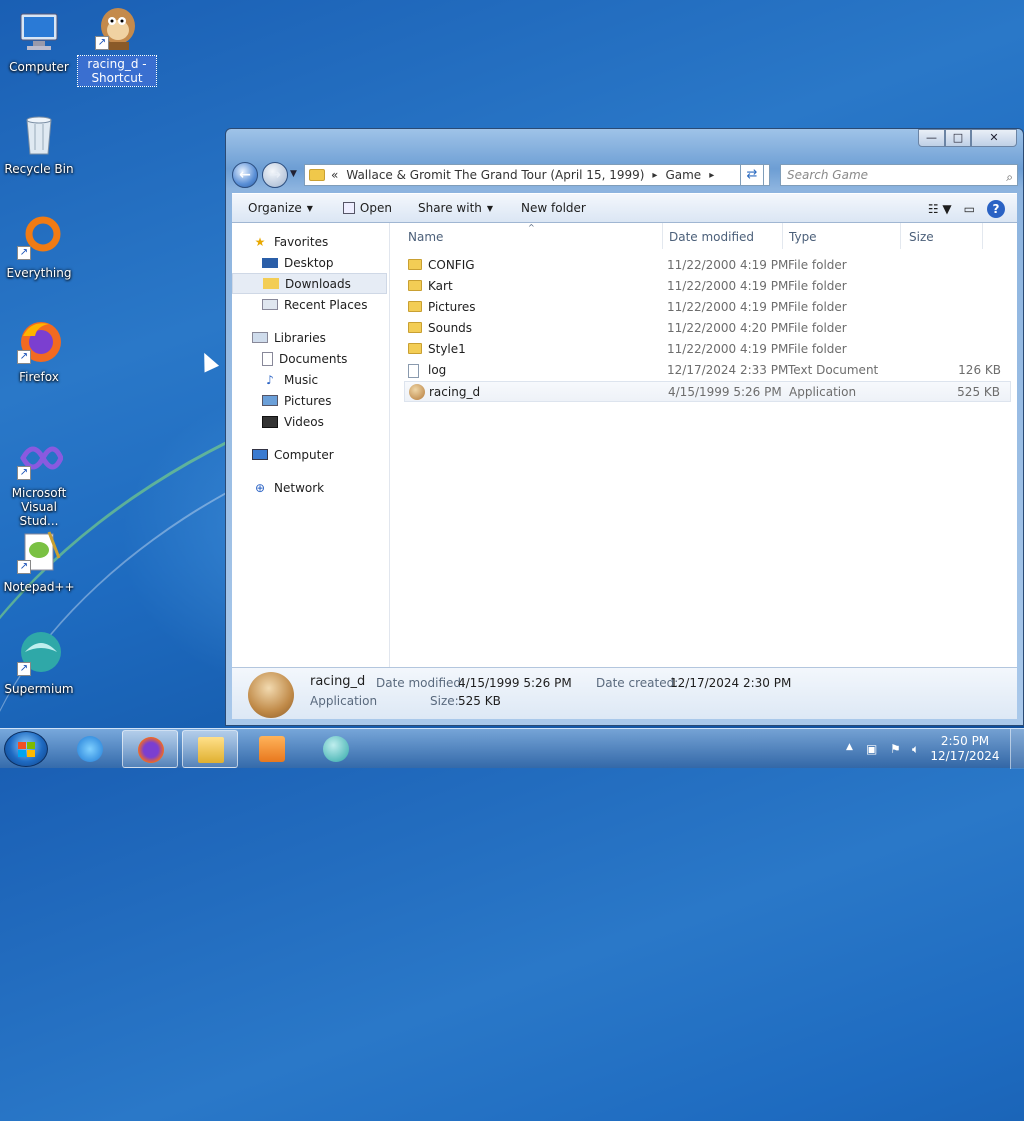 This screenshot has height=1121, width=1024. I want to click on window-controls: — □ ✕, so click(967, 138).